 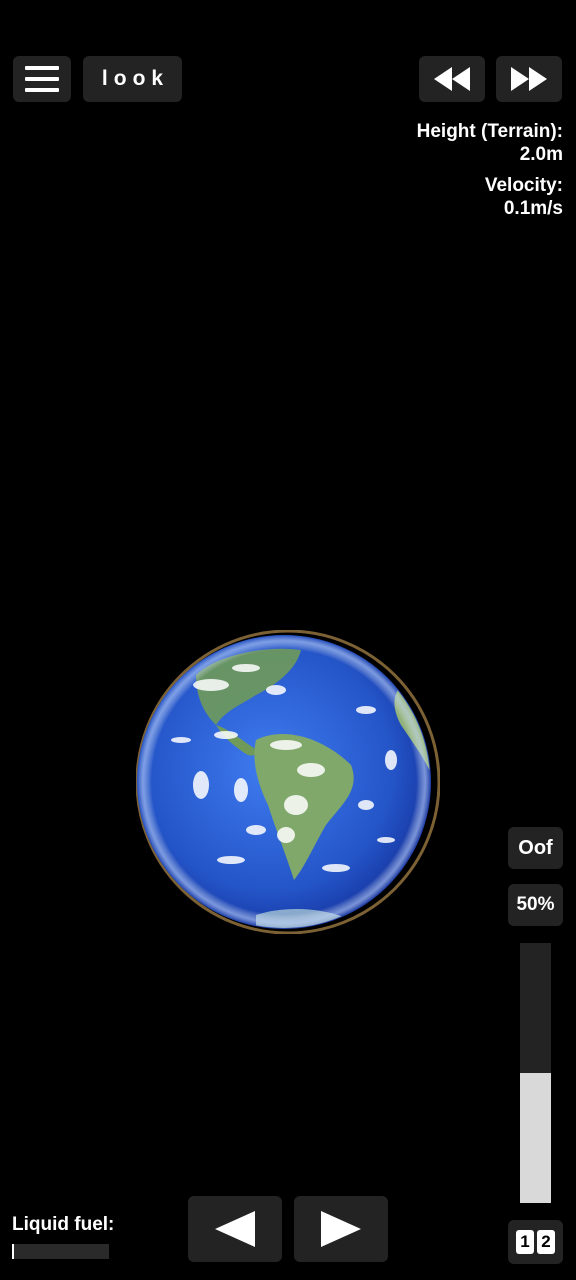 I want to click on oof-button: Oof, so click(x=535, y=848).